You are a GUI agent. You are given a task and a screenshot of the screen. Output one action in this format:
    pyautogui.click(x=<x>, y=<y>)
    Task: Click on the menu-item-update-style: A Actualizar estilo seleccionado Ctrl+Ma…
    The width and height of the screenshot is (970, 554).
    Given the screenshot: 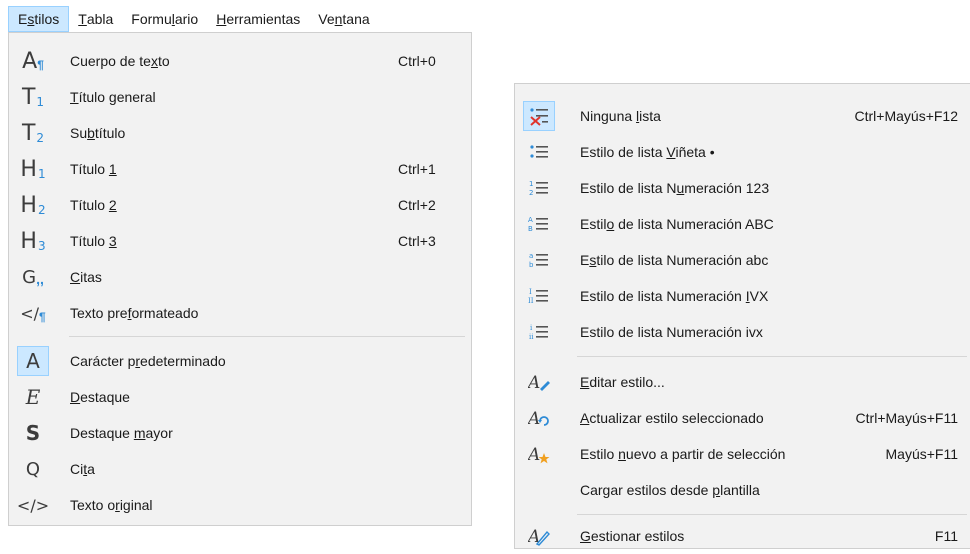 What is the action you would take?
    pyautogui.click(x=743, y=418)
    